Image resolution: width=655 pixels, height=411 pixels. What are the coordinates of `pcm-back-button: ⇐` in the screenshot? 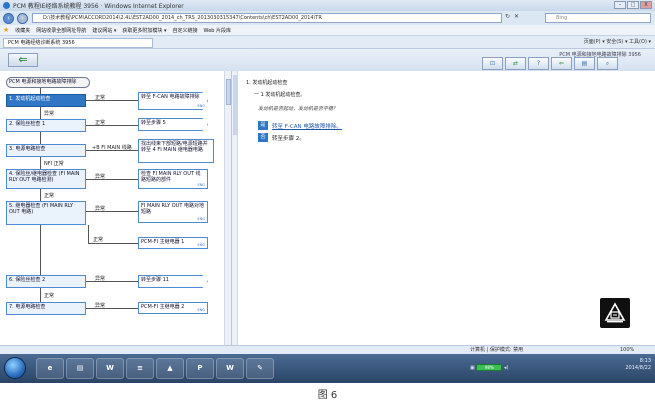 It's located at (23, 60).